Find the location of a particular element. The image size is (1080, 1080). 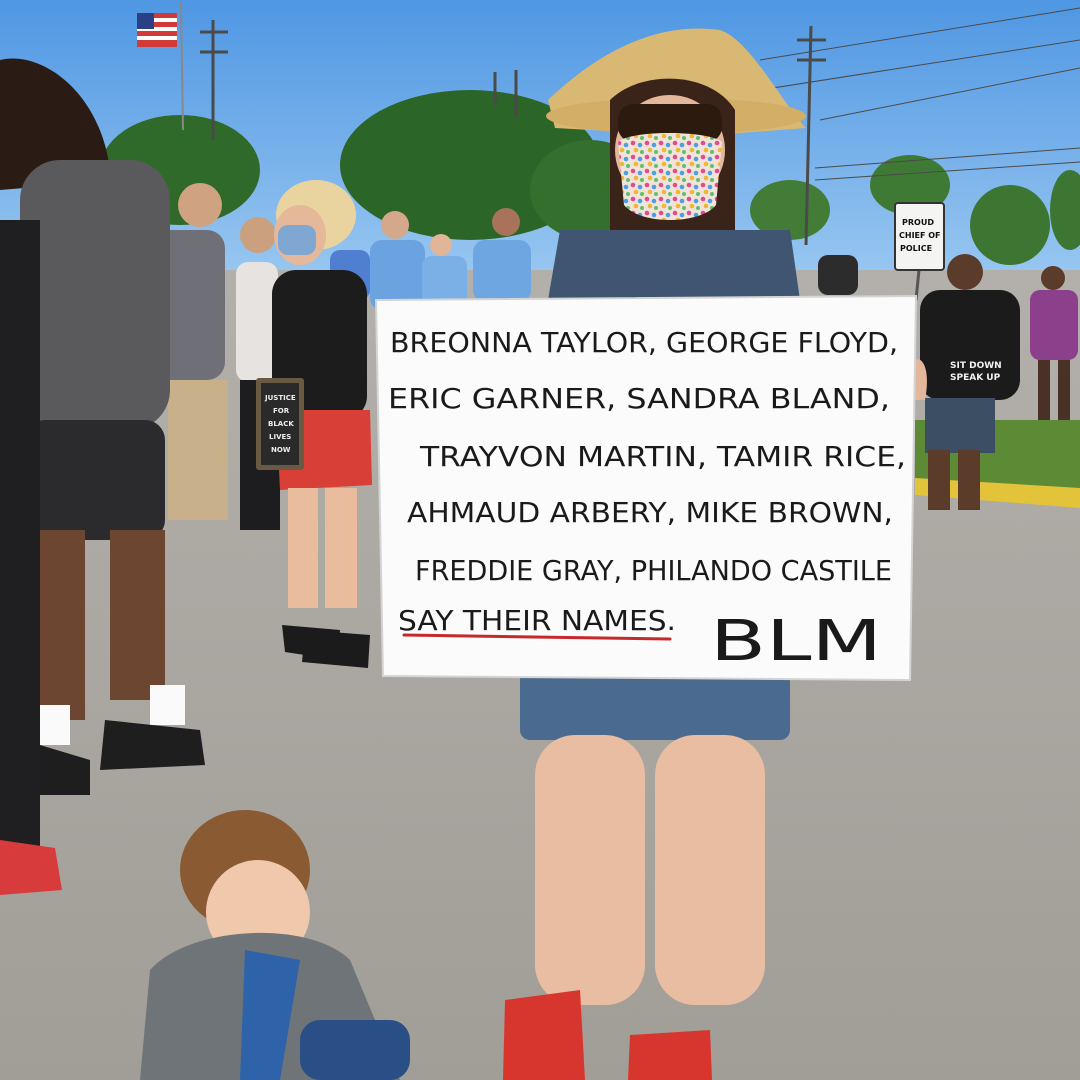

sign-line-4: AHMAUD ARBERY, MIKE BROWN, is located at coordinates (650, 512).